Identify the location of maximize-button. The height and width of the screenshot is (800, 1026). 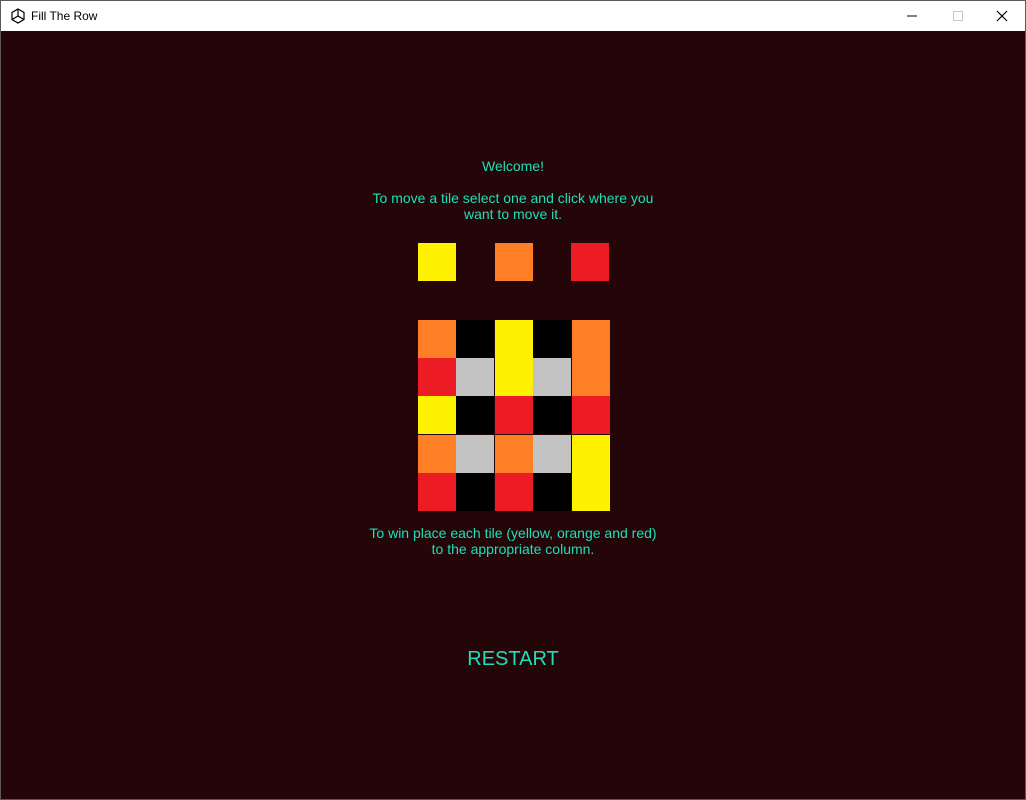
(958, 16).